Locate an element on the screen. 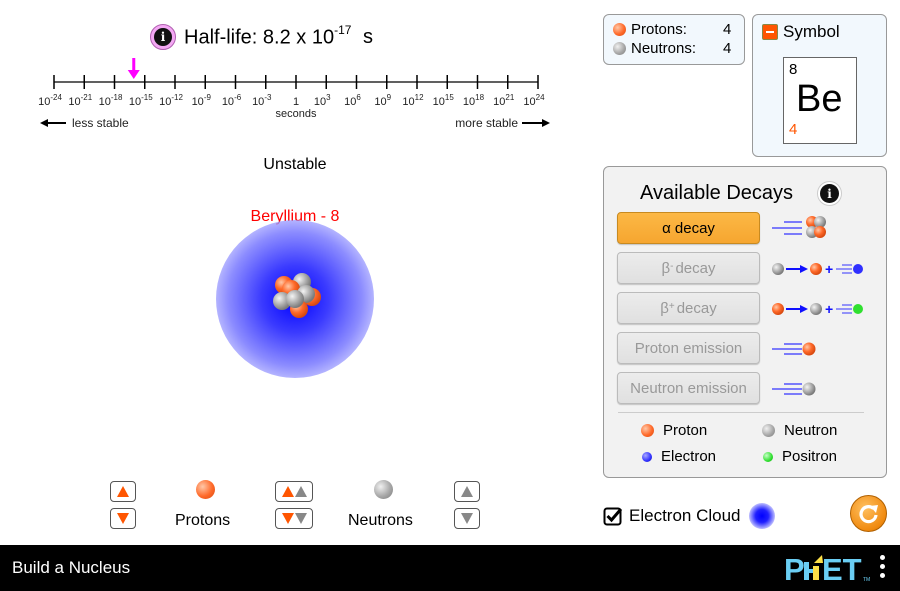 This screenshot has width=900, height=591. electron-cloud-label: Electron Cloud is located at coordinates (685, 515).